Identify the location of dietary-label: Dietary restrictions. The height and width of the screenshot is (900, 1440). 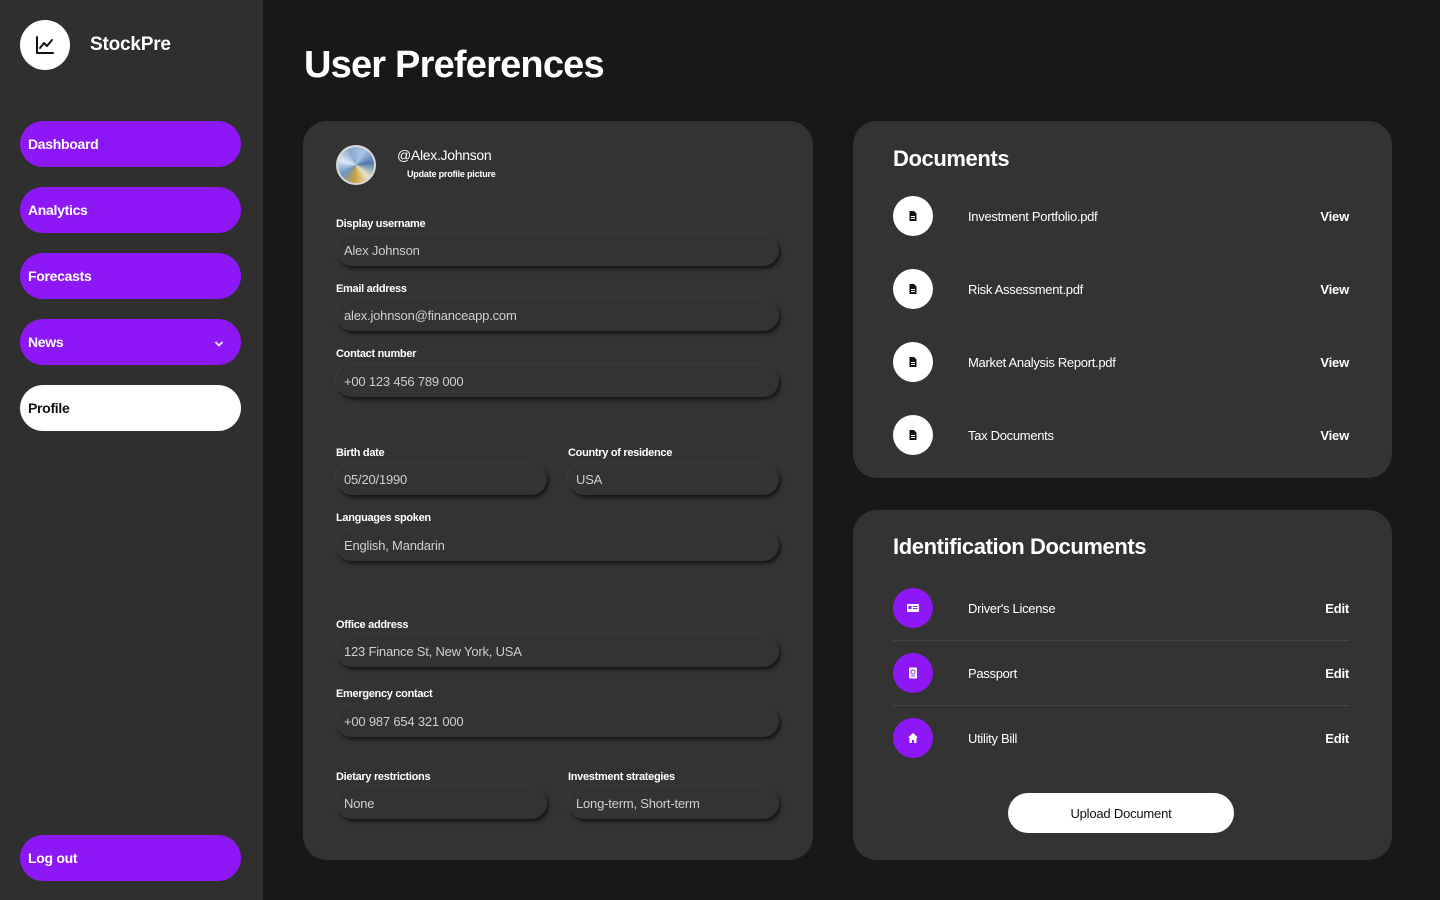
(383, 777).